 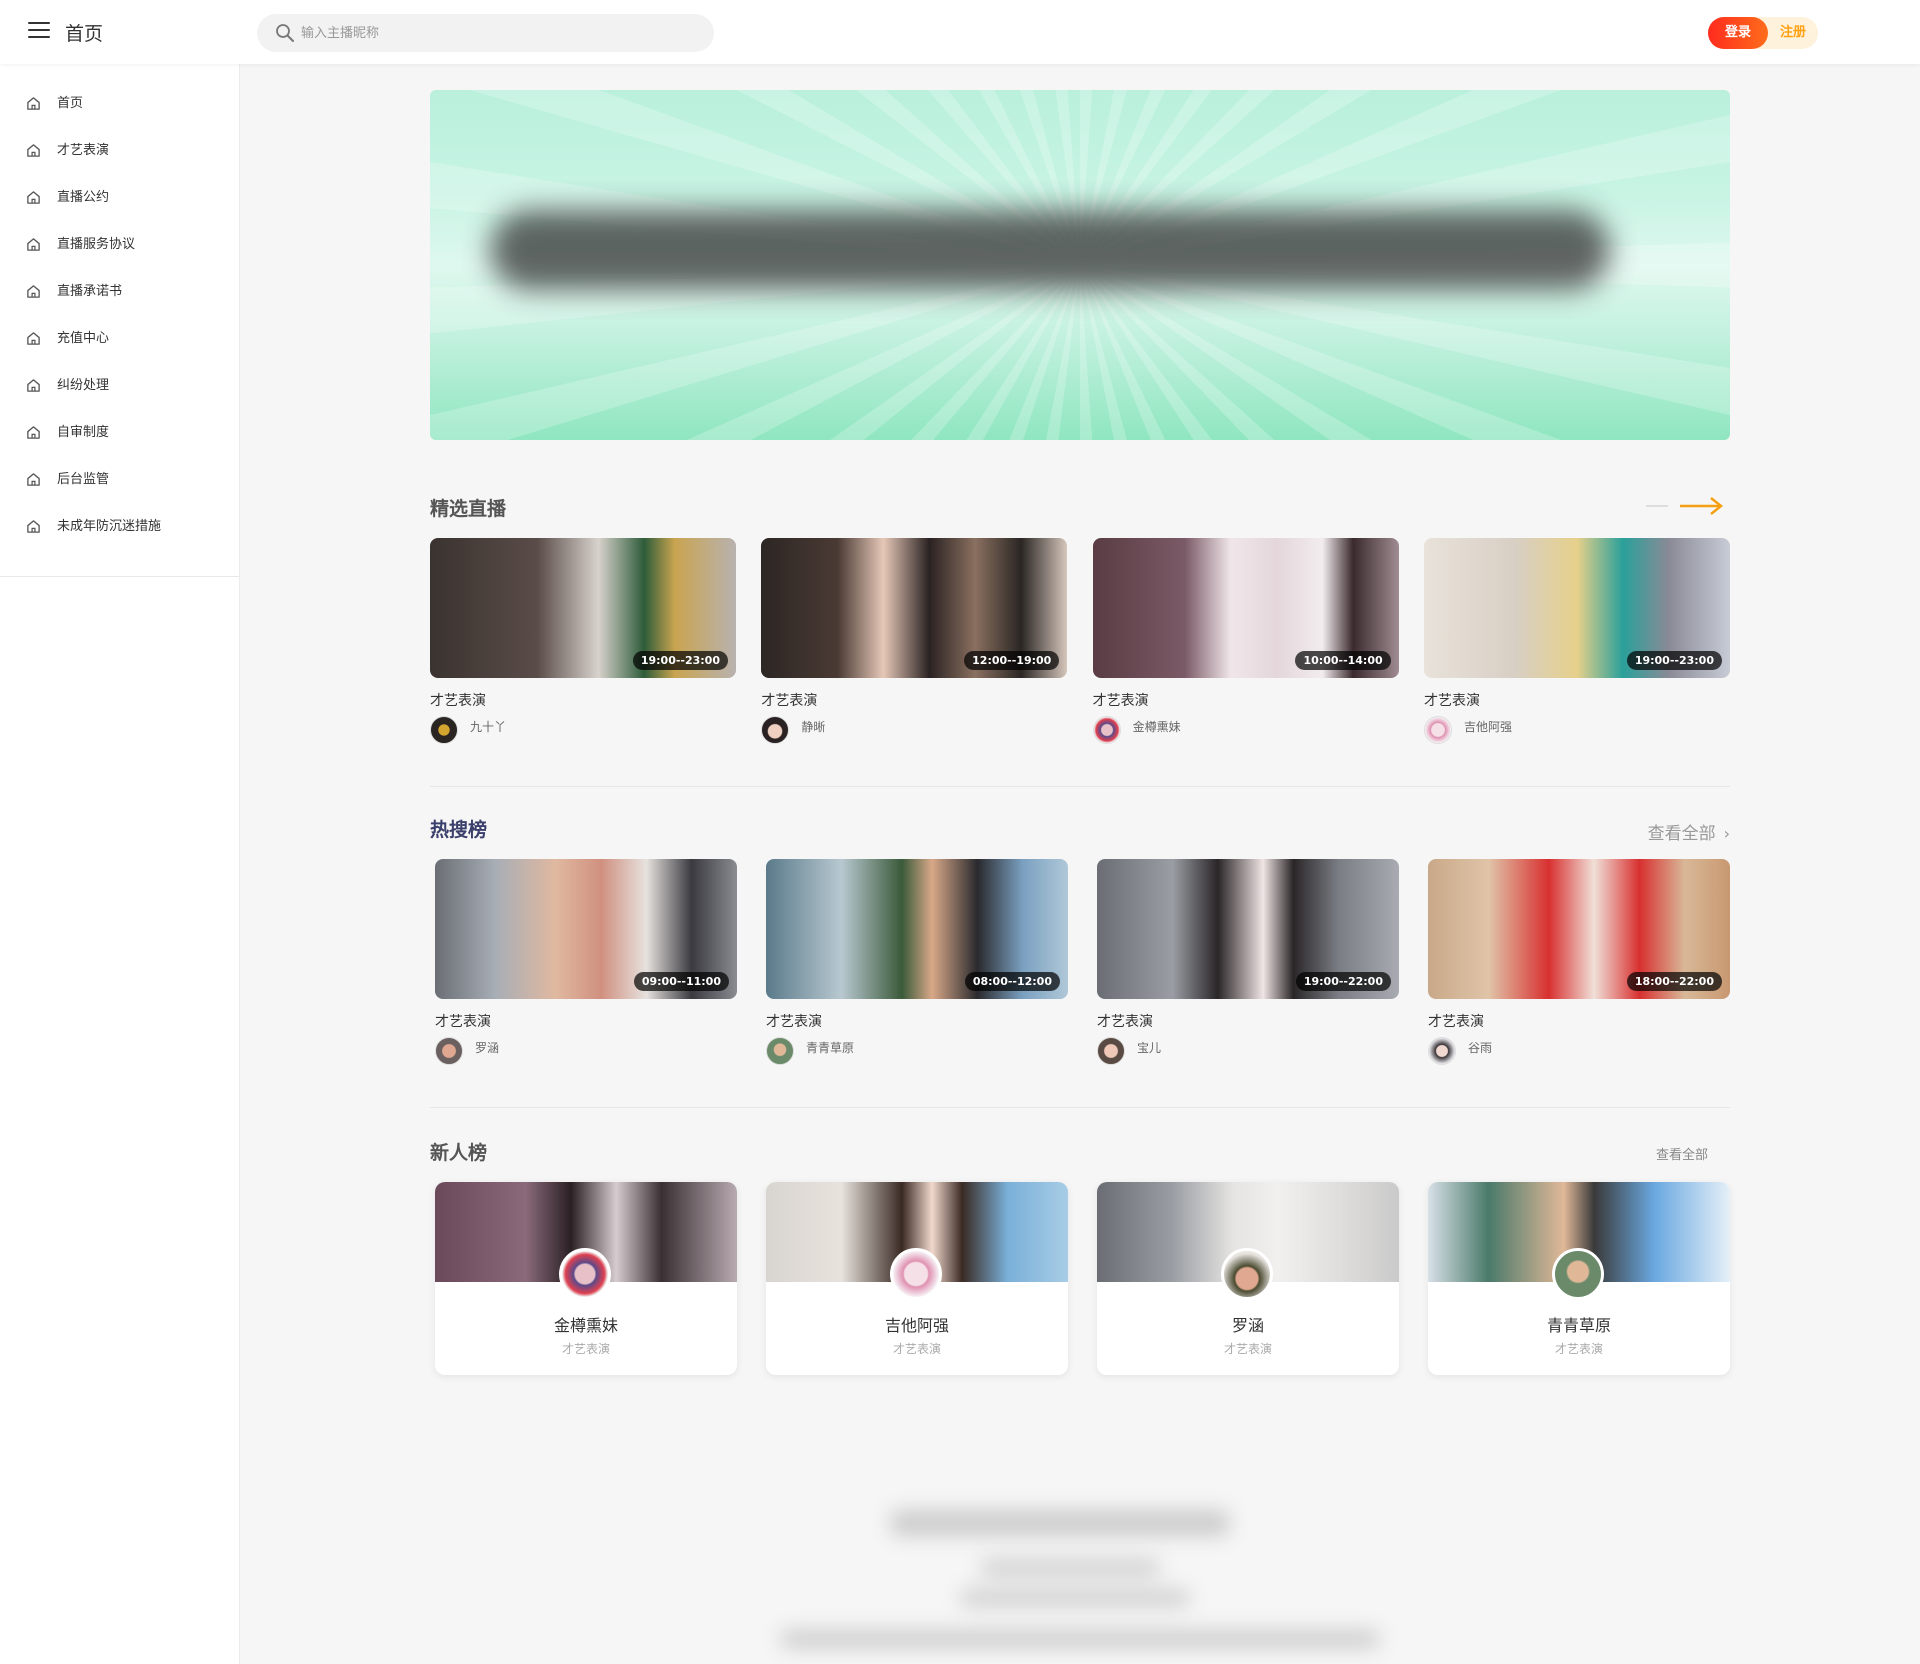 I want to click on stream-thumbnail: 08:00--12:00, so click(x=917, y=929).